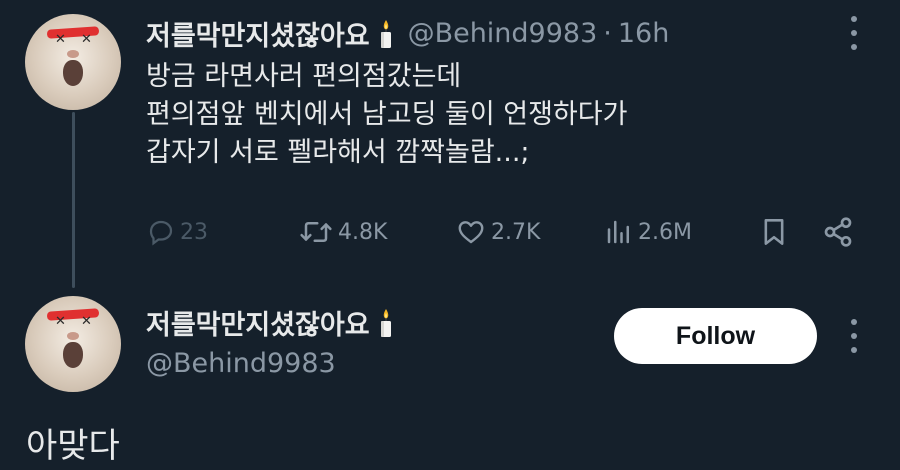  I want to click on retweet-count: 4.8K, so click(363, 232).